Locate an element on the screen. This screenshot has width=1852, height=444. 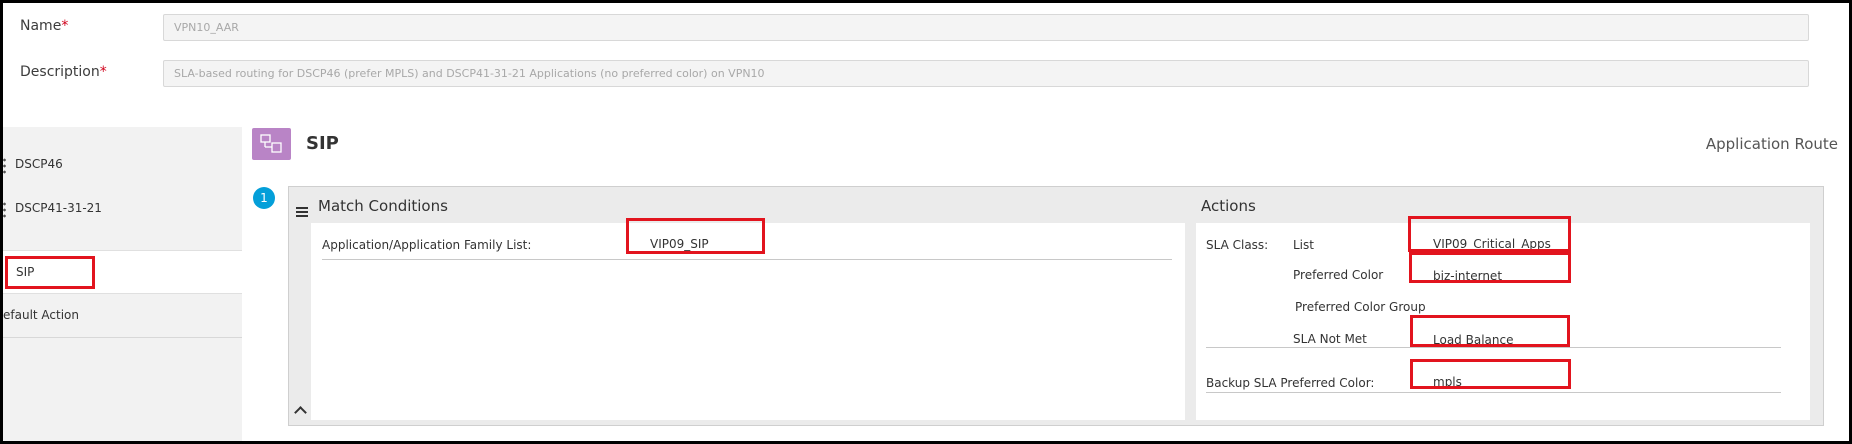
backup-sla-label: Backup SLA Preferred Color: is located at coordinates (1290, 383).